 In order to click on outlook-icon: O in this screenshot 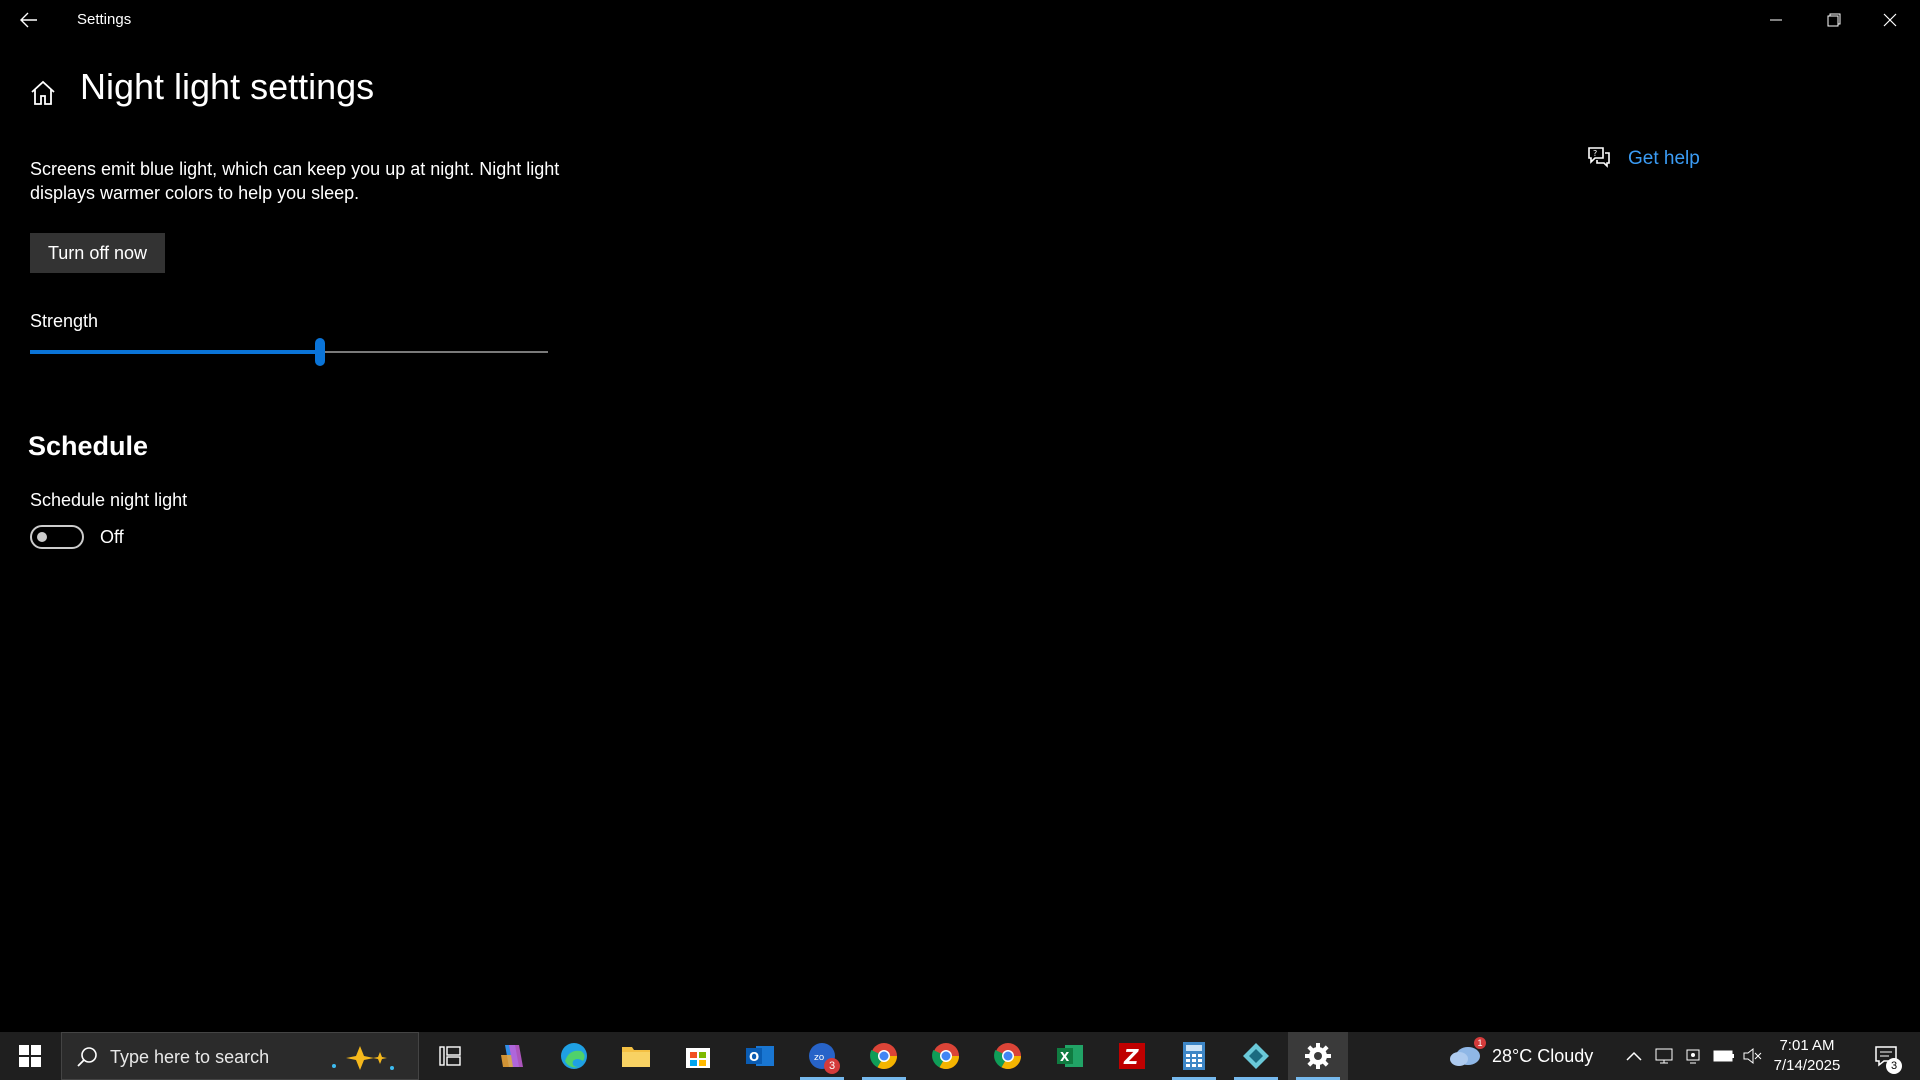, I will do `click(760, 1056)`.